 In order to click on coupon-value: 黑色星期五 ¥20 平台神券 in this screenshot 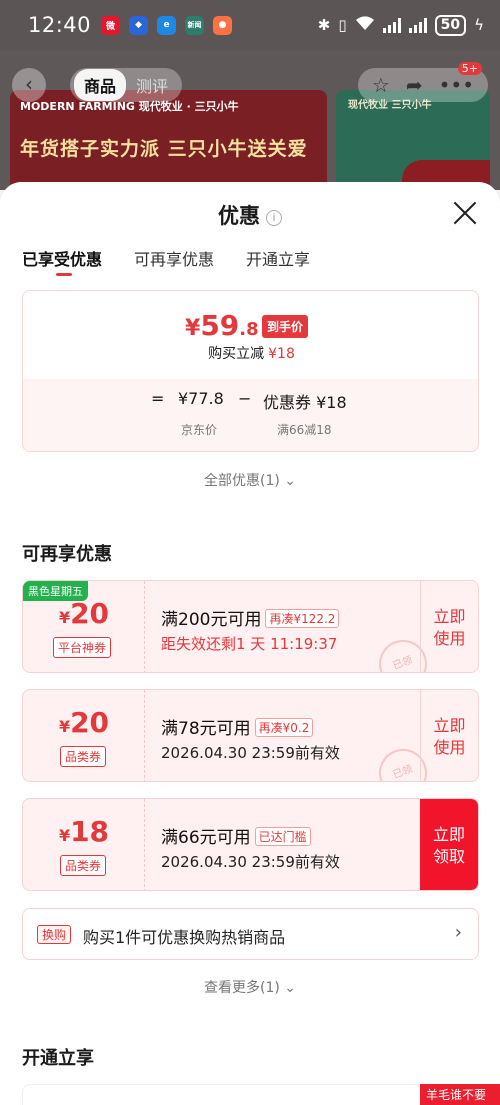, I will do `click(84, 626)`.